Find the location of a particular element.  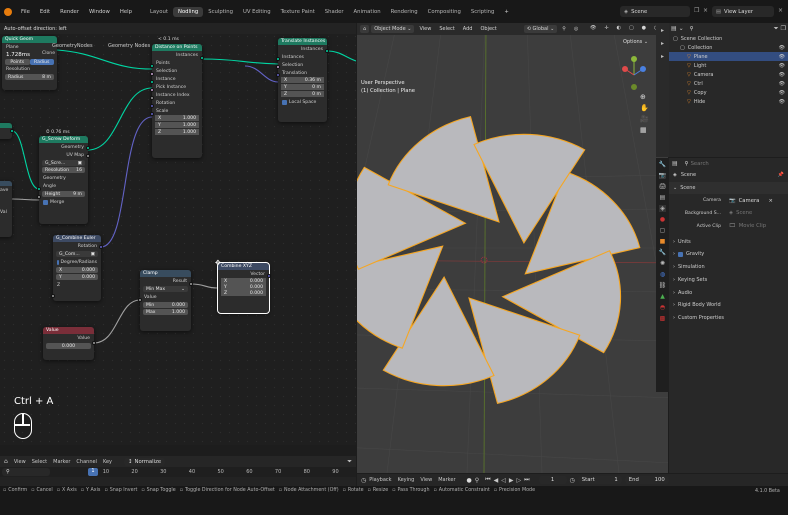

particles-tab-icon: ✺ is located at coordinates (662, 263).